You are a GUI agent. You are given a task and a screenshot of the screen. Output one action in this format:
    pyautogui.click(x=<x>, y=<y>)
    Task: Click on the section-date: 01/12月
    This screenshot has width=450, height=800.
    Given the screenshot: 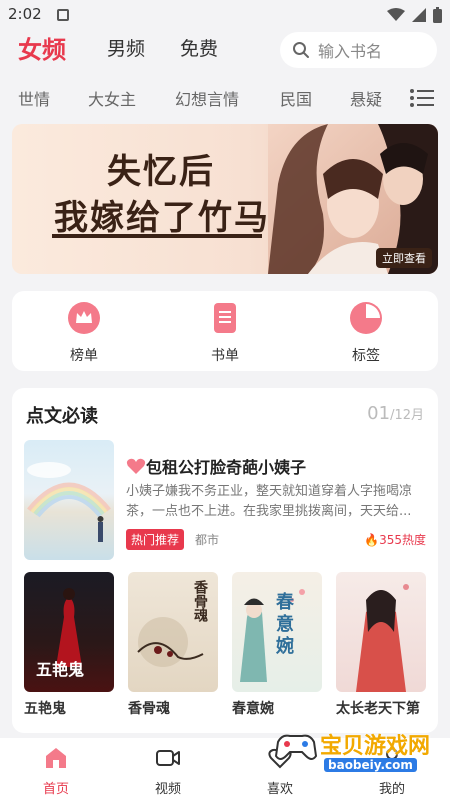 What is the action you would take?
    pyautogui.click(x=395, y=413)
    